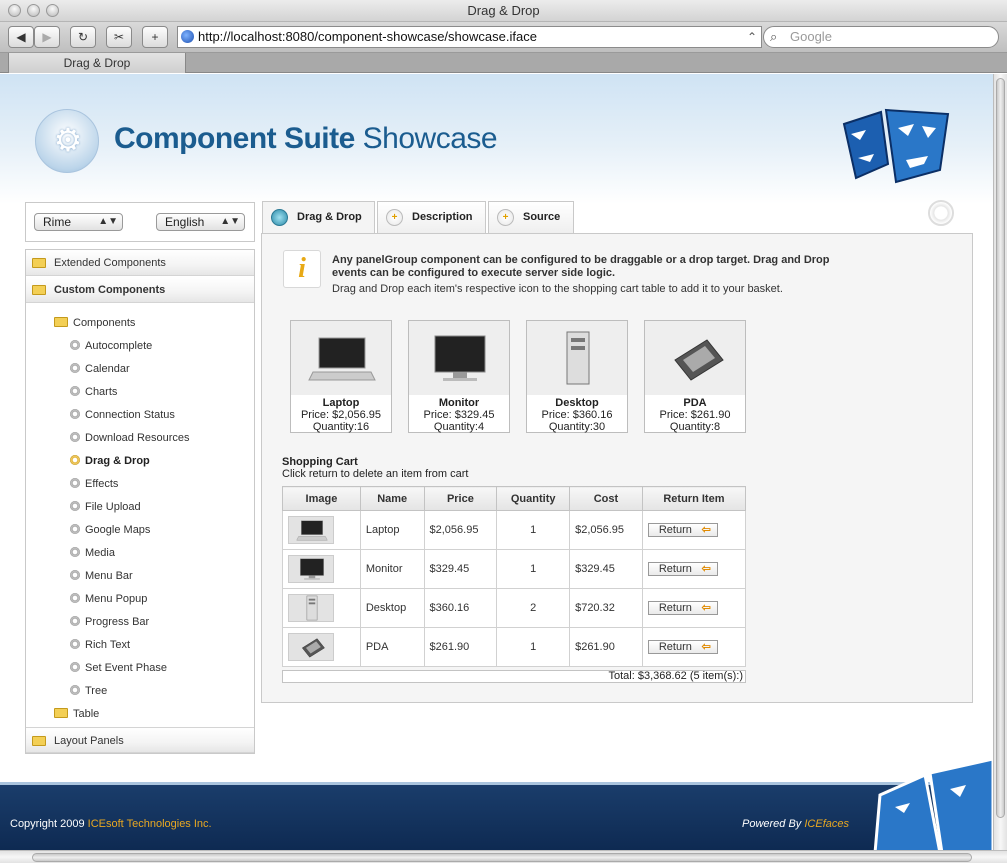  I want to click on cart-item-quantity: 1, so click(533, 569).